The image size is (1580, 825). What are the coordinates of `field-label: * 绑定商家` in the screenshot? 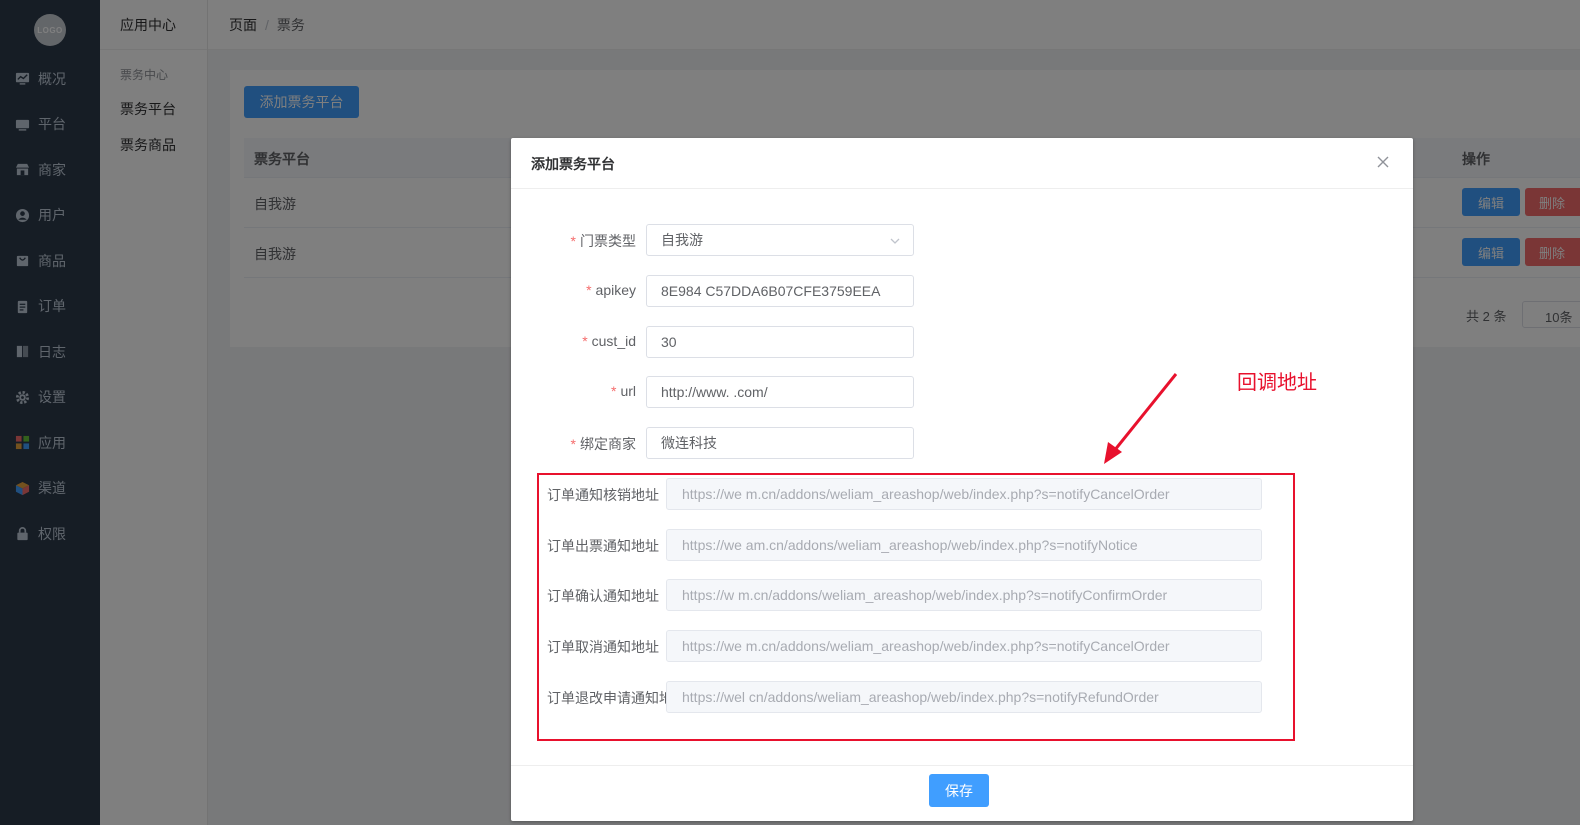 It's located at (603, 444).